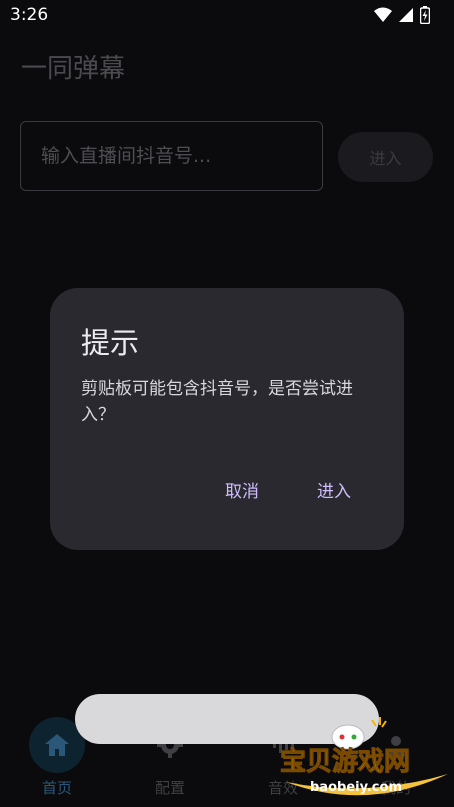 The height and width of the screenshot is (807, 454). I want to click on svg-text: 宝贝游戏网, so click(345, 761).